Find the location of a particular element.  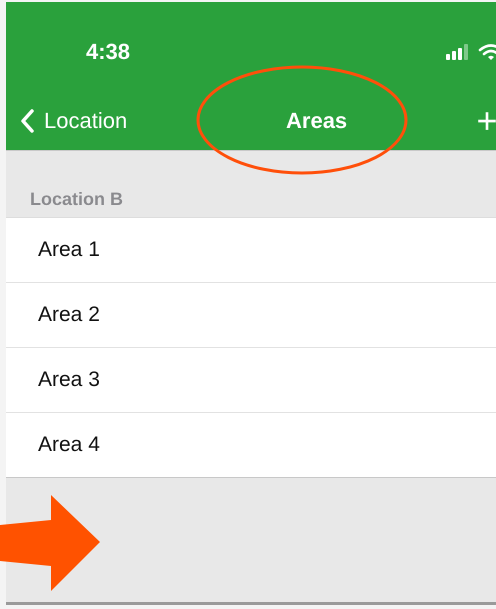

section-header: Location B is located at coordinates (76, 200).